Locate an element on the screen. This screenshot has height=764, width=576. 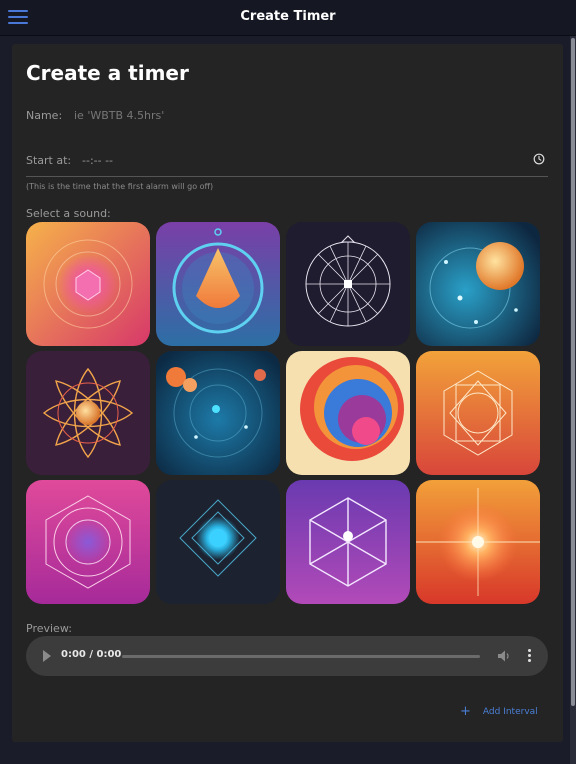
audio-time: 0:00 / 0:00 is located at coordinates (91, 654).